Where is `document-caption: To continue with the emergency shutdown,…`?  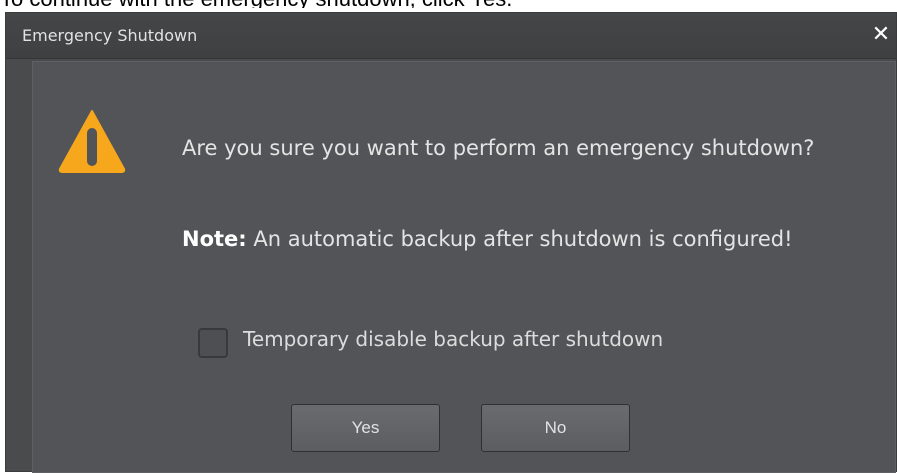
document-caption: To continue with the emergency shutdown,… is located at coordinates (448, 4).